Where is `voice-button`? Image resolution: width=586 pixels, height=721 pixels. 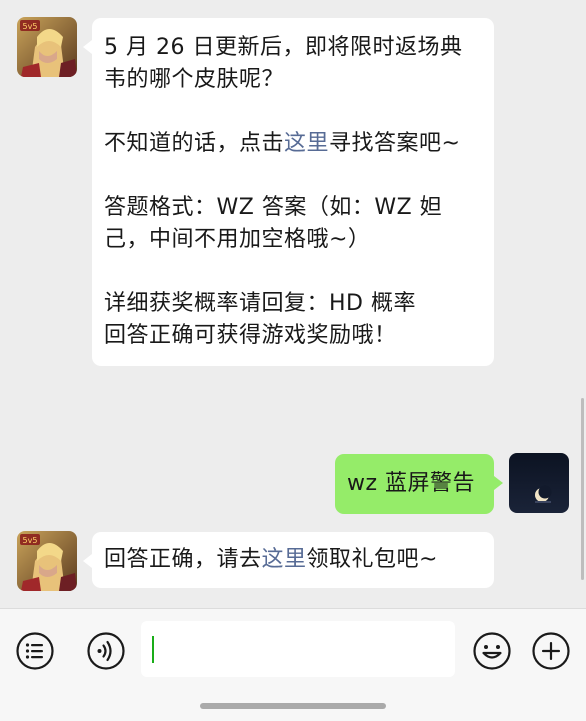 voice-button is located at coordinates (106, 651).